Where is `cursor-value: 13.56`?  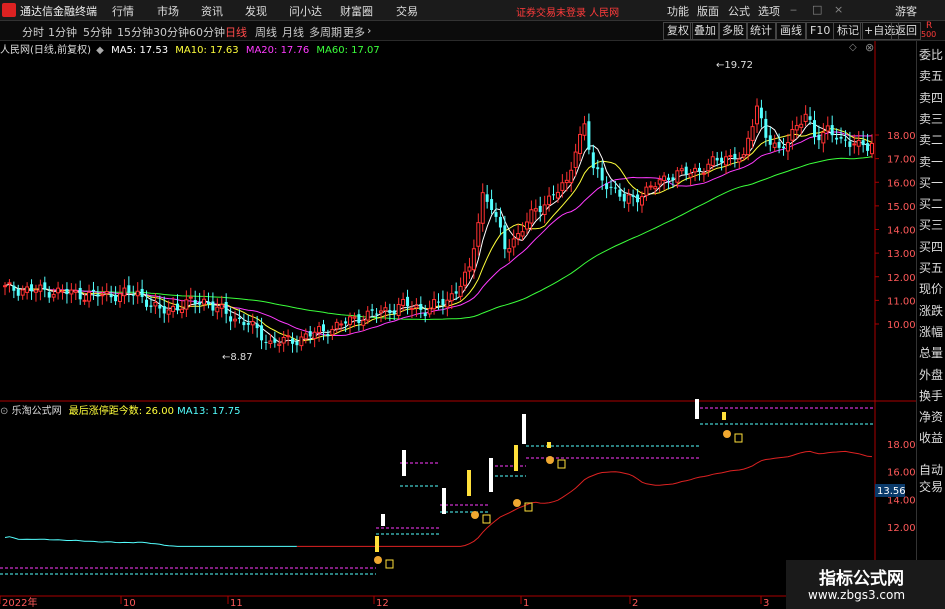 cursor-value: 13.56 is located at coordinates (891, 491).